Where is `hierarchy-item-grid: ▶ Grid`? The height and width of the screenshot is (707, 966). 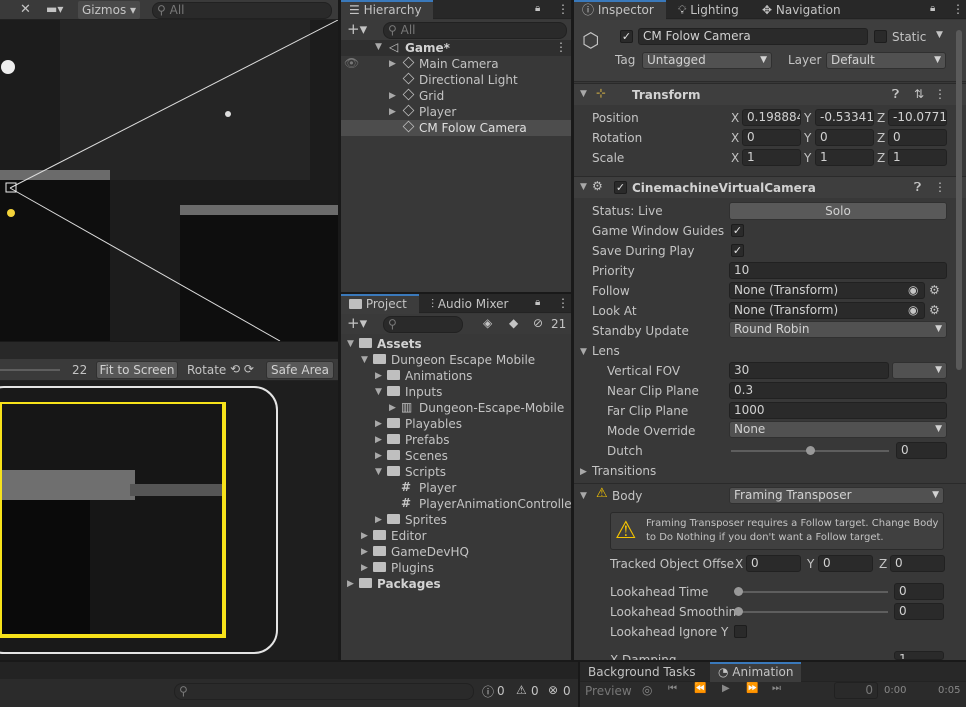 hierarchy-item-grid: ▶ Grid is located at coordinates (456, 96).